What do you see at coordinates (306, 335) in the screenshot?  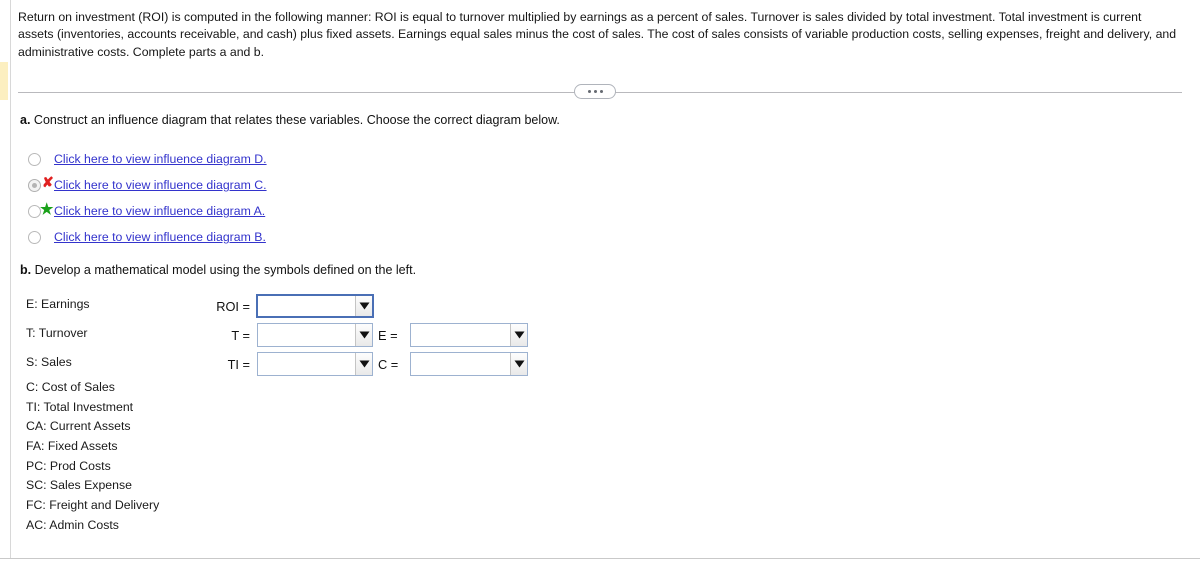 I see `dropdown-t-value` at bounding box center [306, 335].